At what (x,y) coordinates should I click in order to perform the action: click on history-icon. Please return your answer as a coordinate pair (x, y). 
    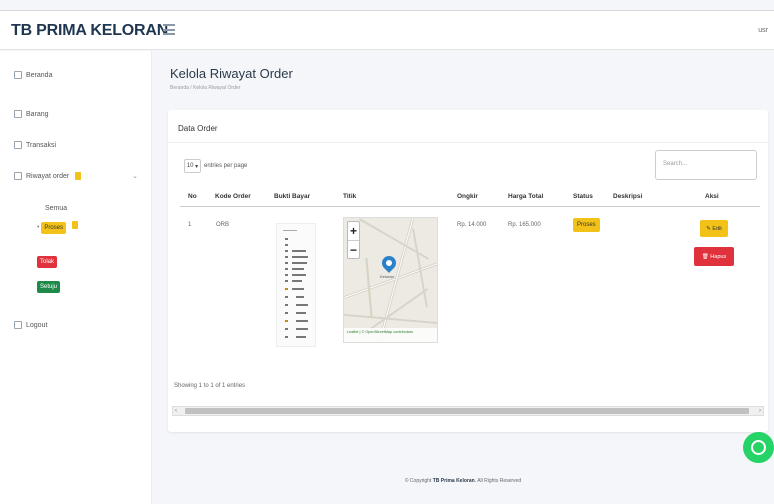
    Looking at the image, I should click on (18, 176).